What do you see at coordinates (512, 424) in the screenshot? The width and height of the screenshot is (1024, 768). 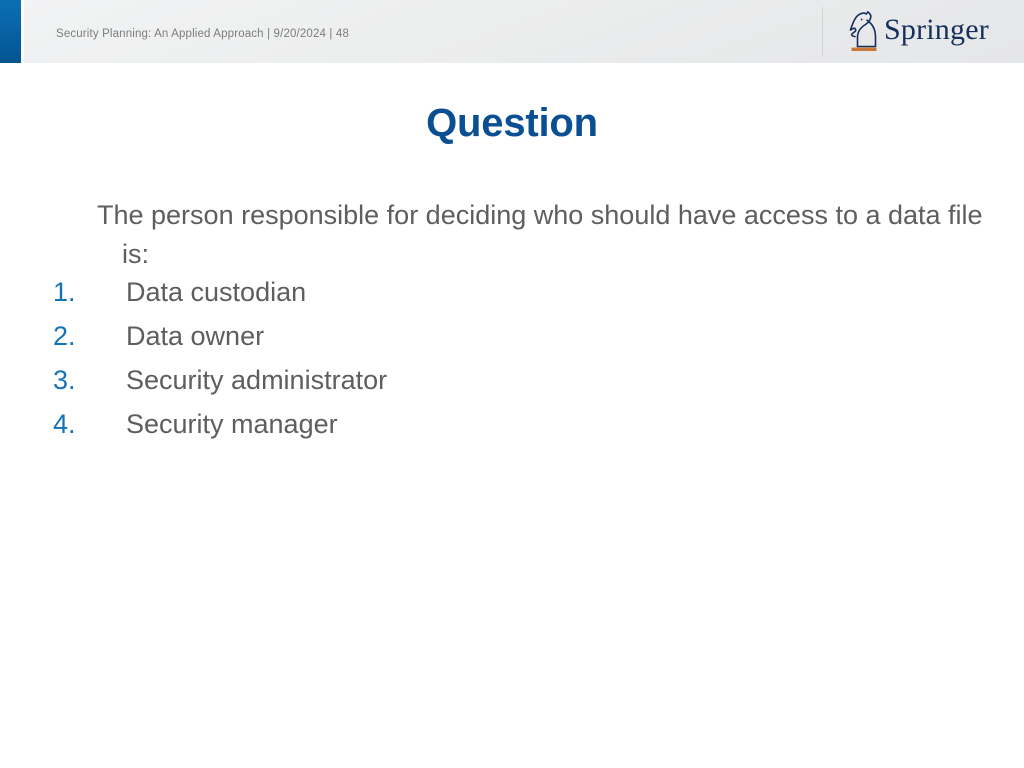 I see `list-item: 4. Security manager` at bounding box center [512, 424].